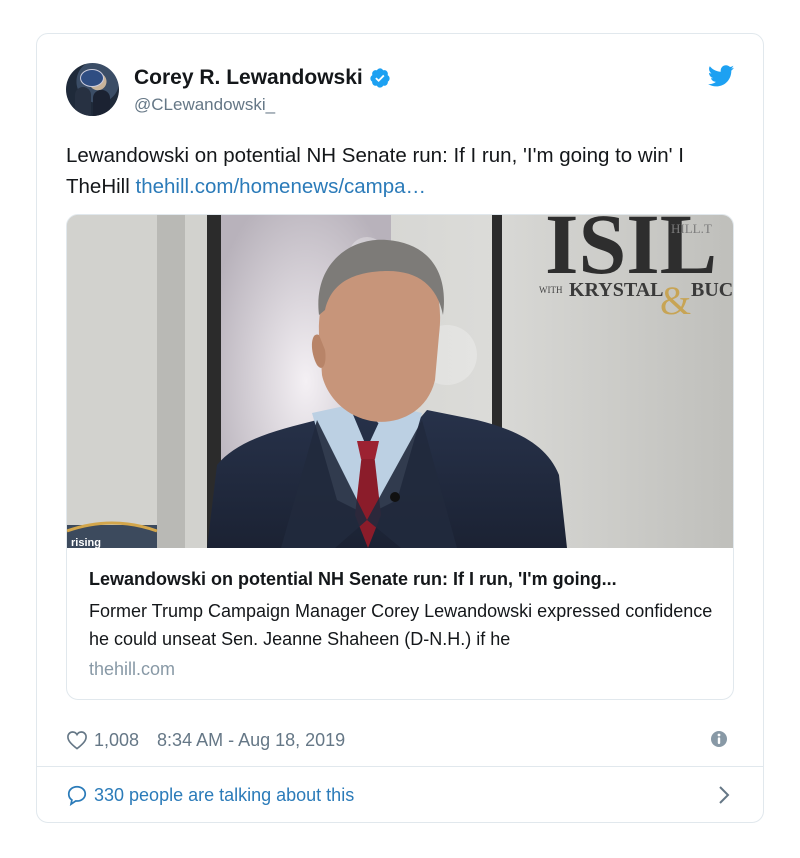 This screenshot has width=800, height=858. Describe the element at coordinates (724, 795) in the screenshot. I see `chevron-right-icon` at that location.